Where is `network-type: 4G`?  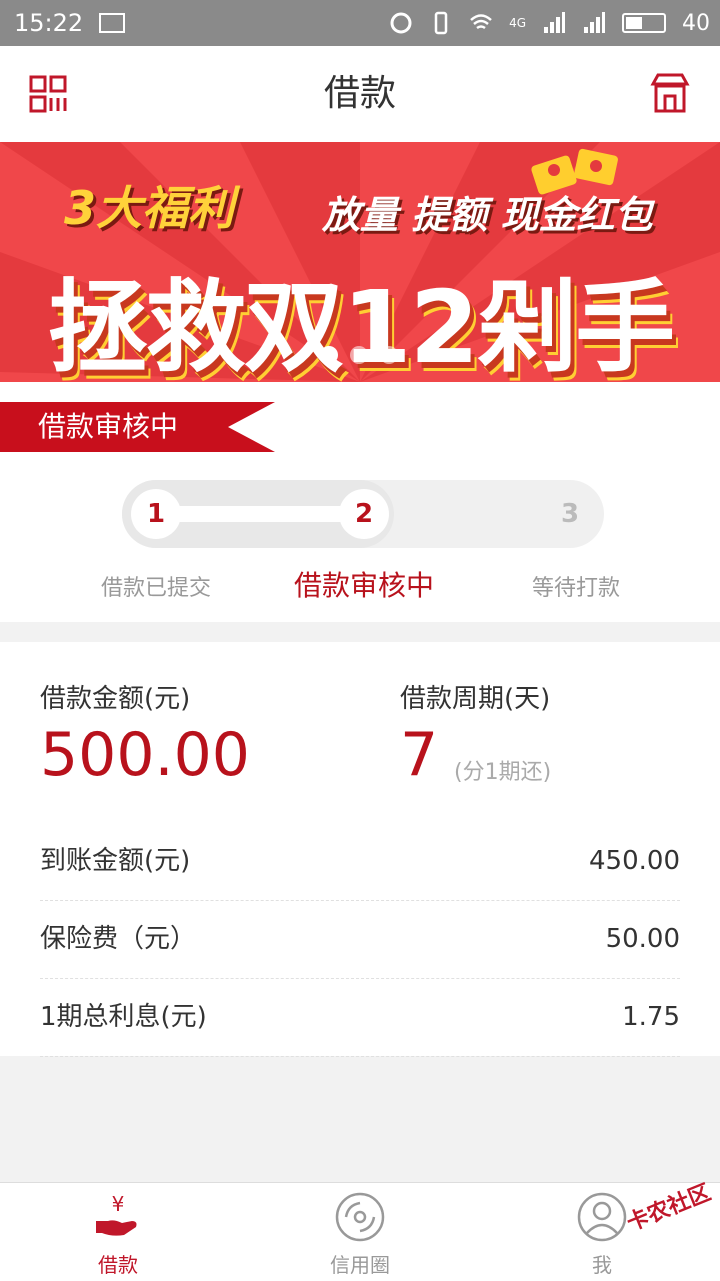 network-type: 4G is located at coordinates (517, 23).